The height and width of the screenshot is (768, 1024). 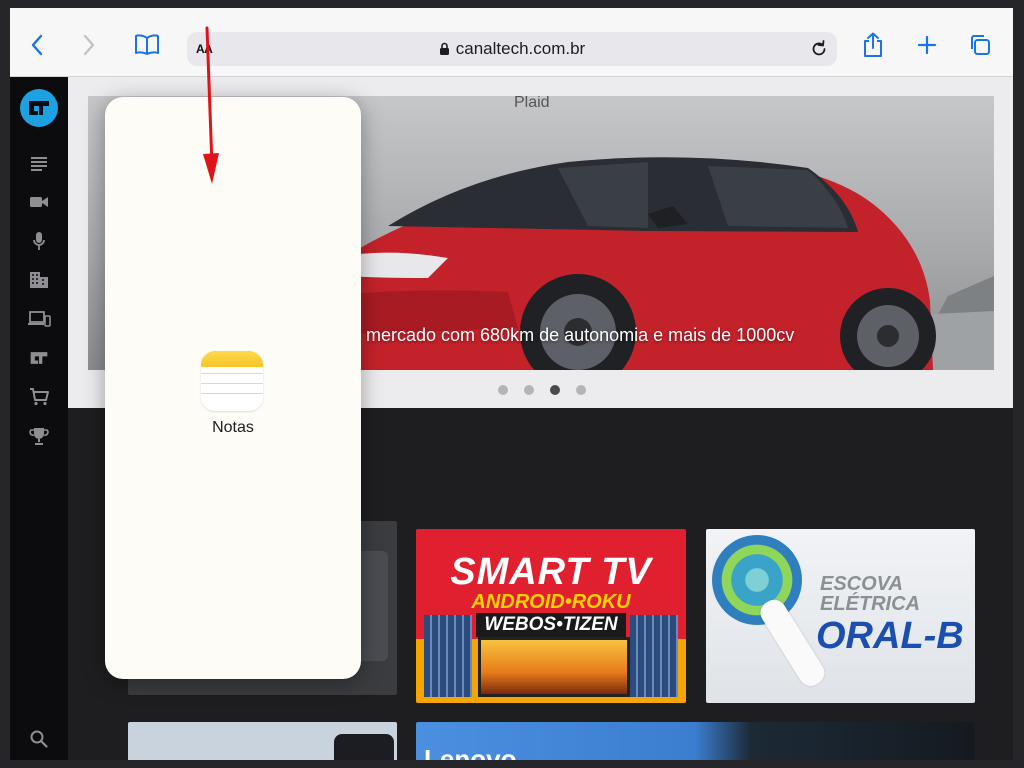 I want to click on microphone-icon, so click(x=39, y=241).